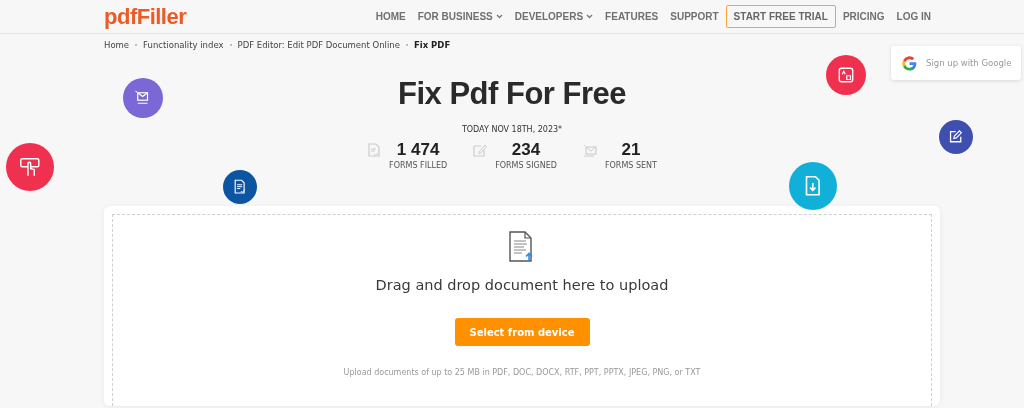 The height and width of the screenshot is (408, 1024). Describe the element at coordinates (512, 129) in the screenshot. I see `stats-date: TODAY NOV 18TH, 2023*` at that location.